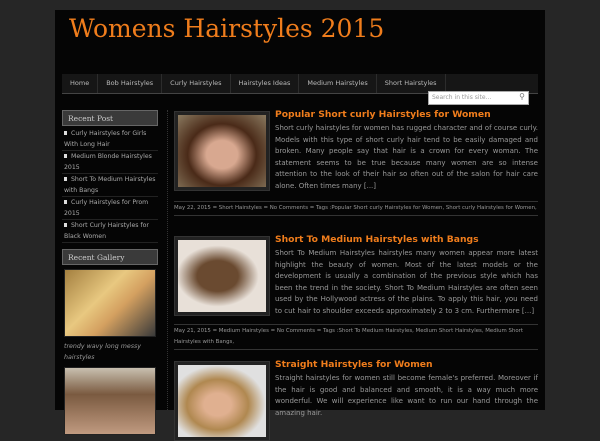 Image resolution: width=600 pixels, height=441 pixels. Describe the element at coordinates (110, 257) in the screenshot. I see `recent-gallery-title: Recent Gallery` at that location.